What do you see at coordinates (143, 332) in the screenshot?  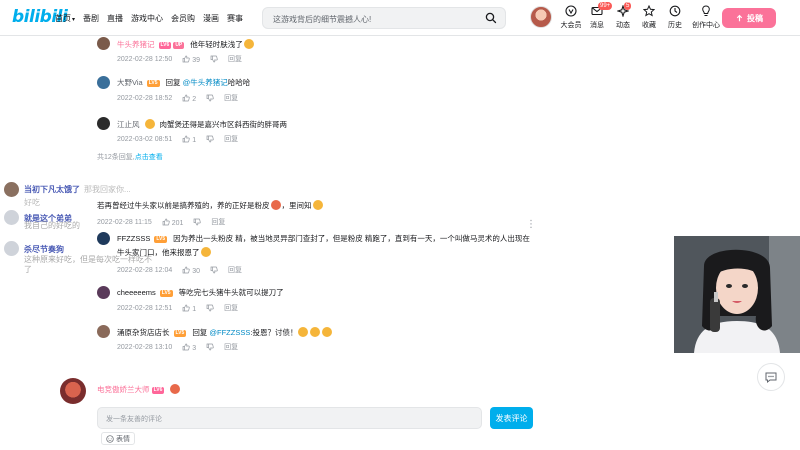 I see `reply-username: 涌原杂货店店长` at bounding box center [143, 332].